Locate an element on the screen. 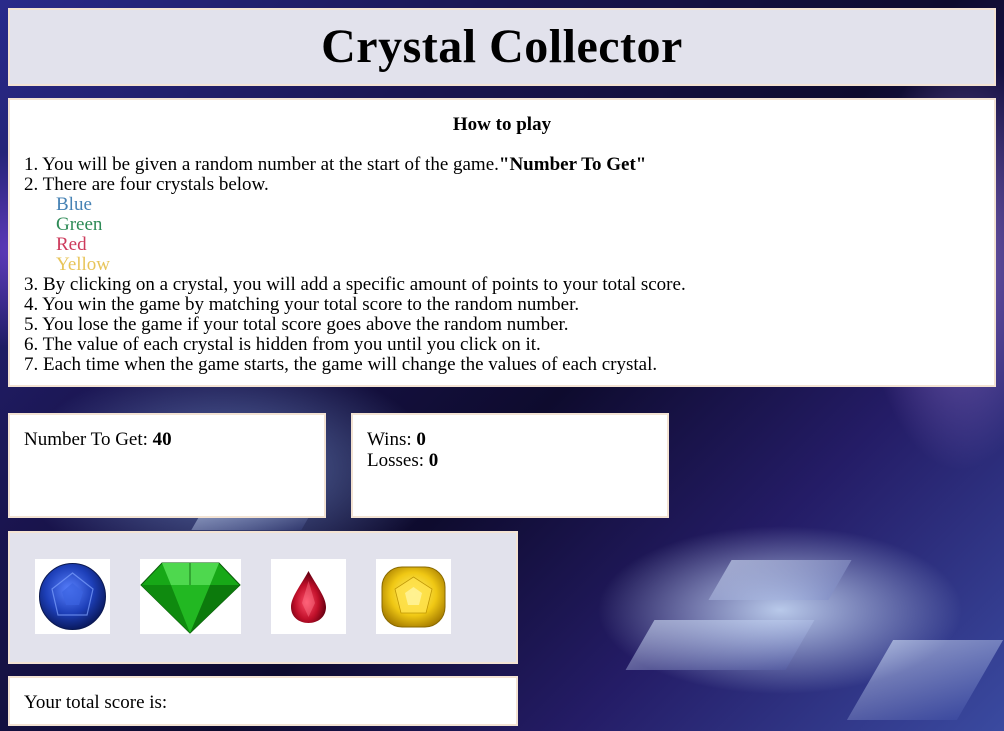  color-yellow-label: Yellow is located at coordinates (83, 264).